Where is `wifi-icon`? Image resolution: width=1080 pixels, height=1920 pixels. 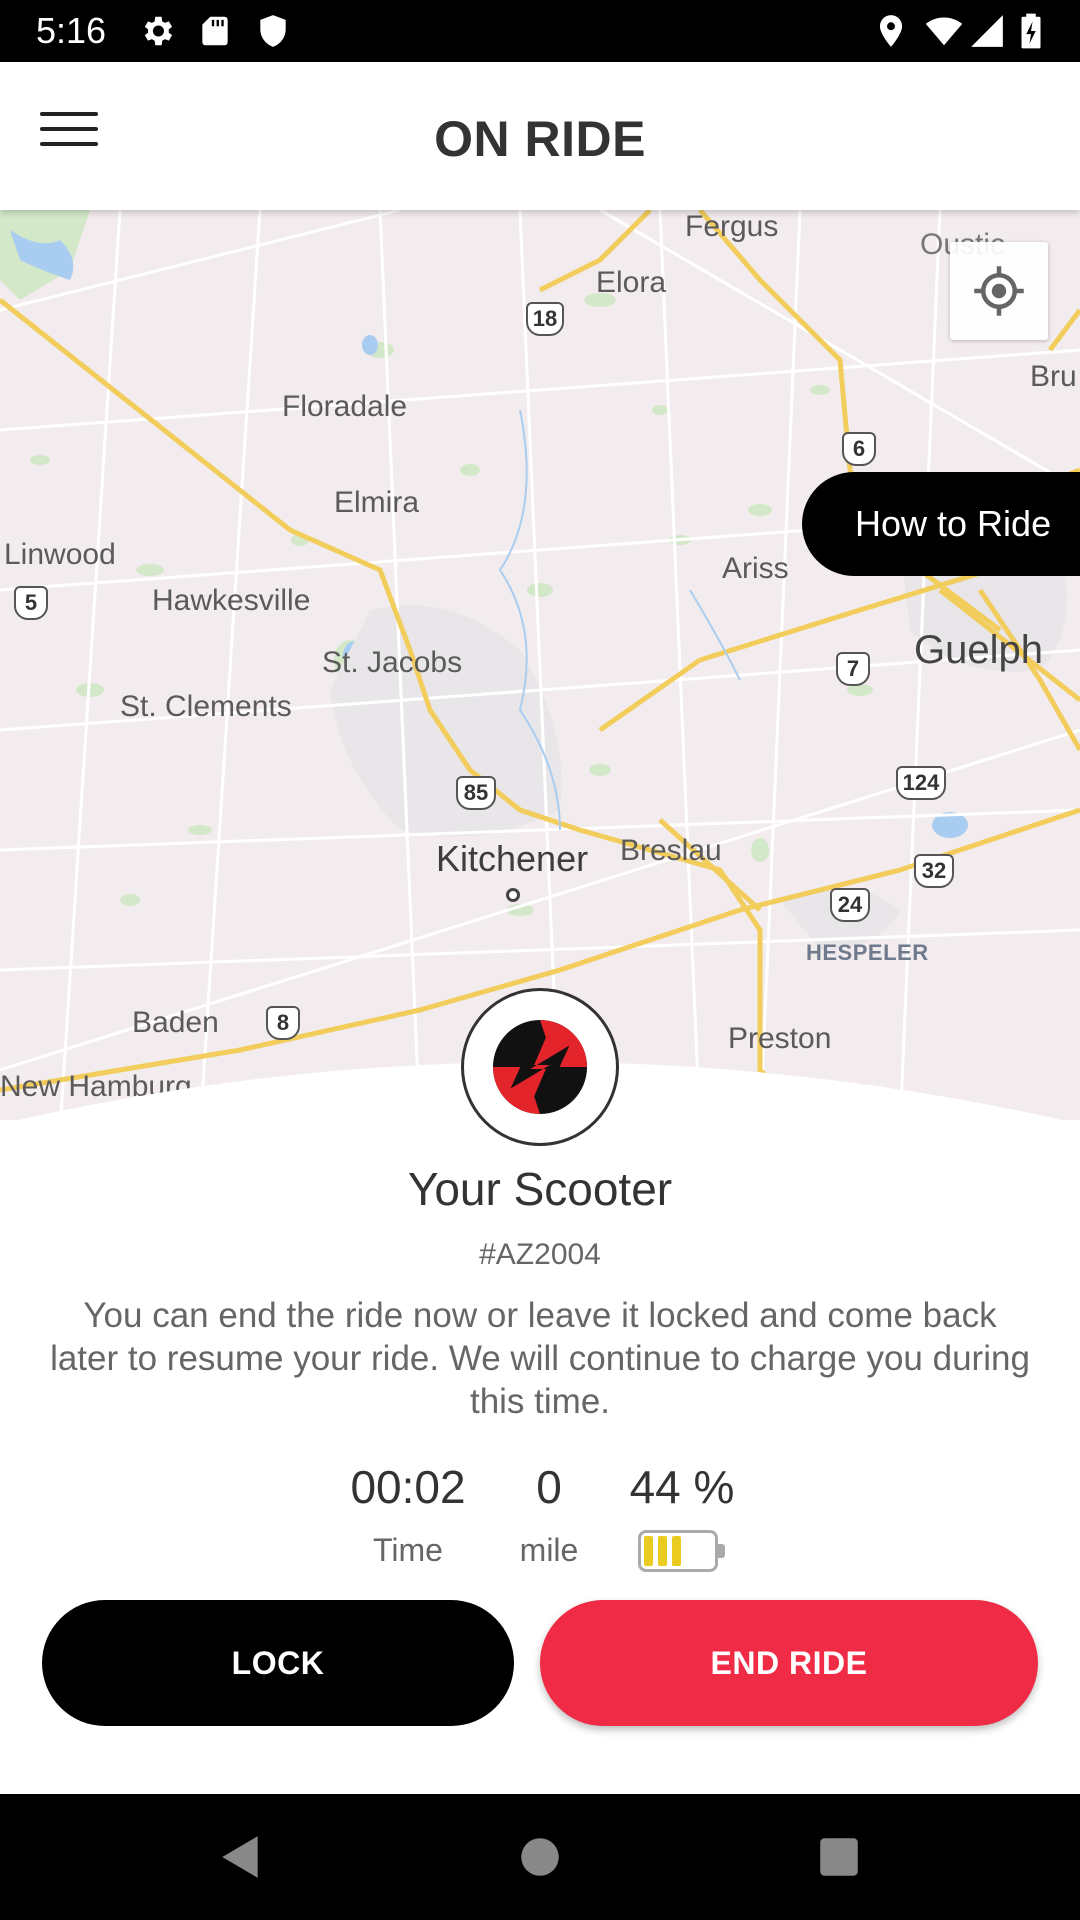 wifi-icon is located at coordinates (944, 31).